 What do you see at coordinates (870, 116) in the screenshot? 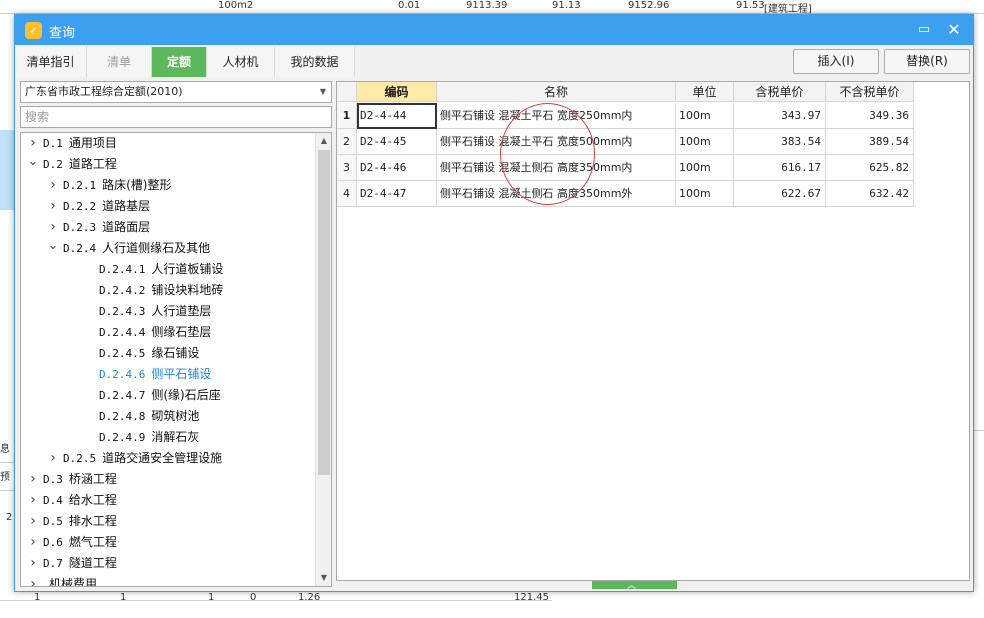
I see `price-notax-cell: 349.36` at bounding box center [870, 116].